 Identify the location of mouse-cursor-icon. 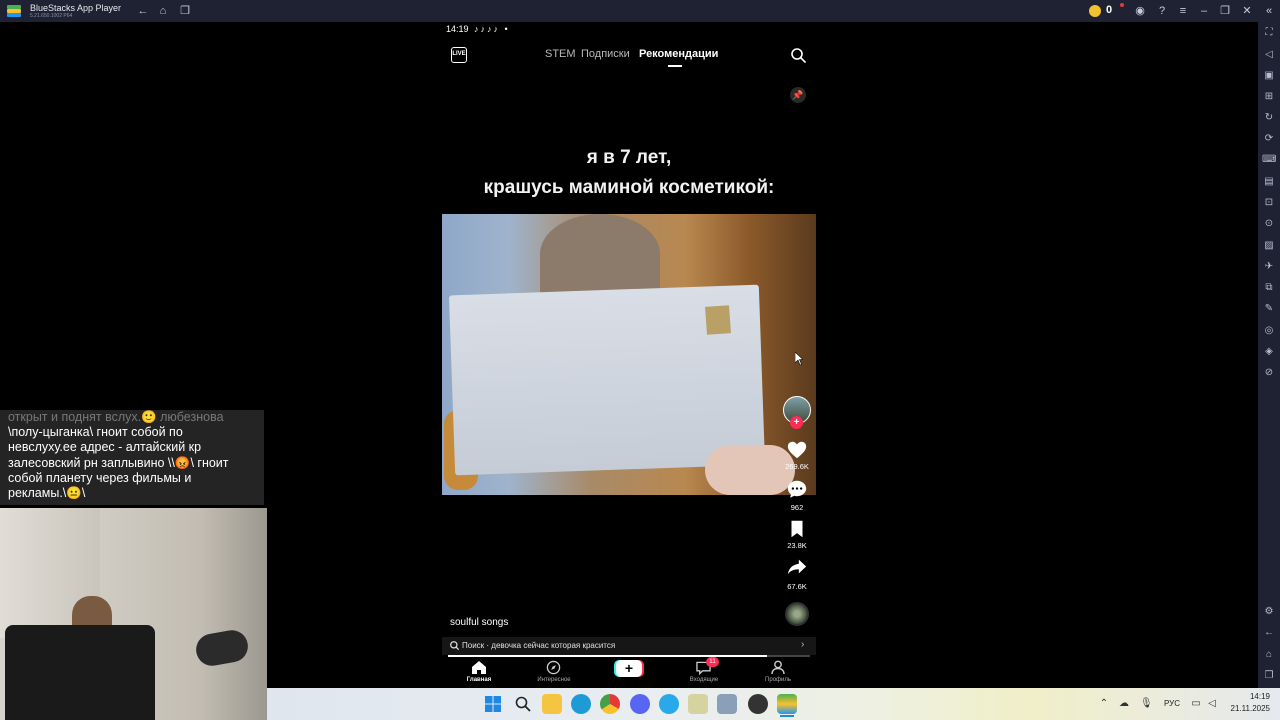
(799, 358).